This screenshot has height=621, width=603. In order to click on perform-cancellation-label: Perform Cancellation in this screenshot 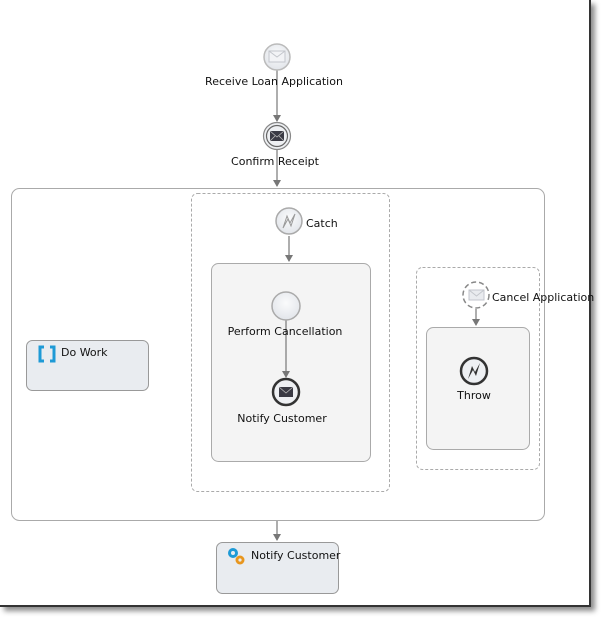, I will do `click(285, 331)`.